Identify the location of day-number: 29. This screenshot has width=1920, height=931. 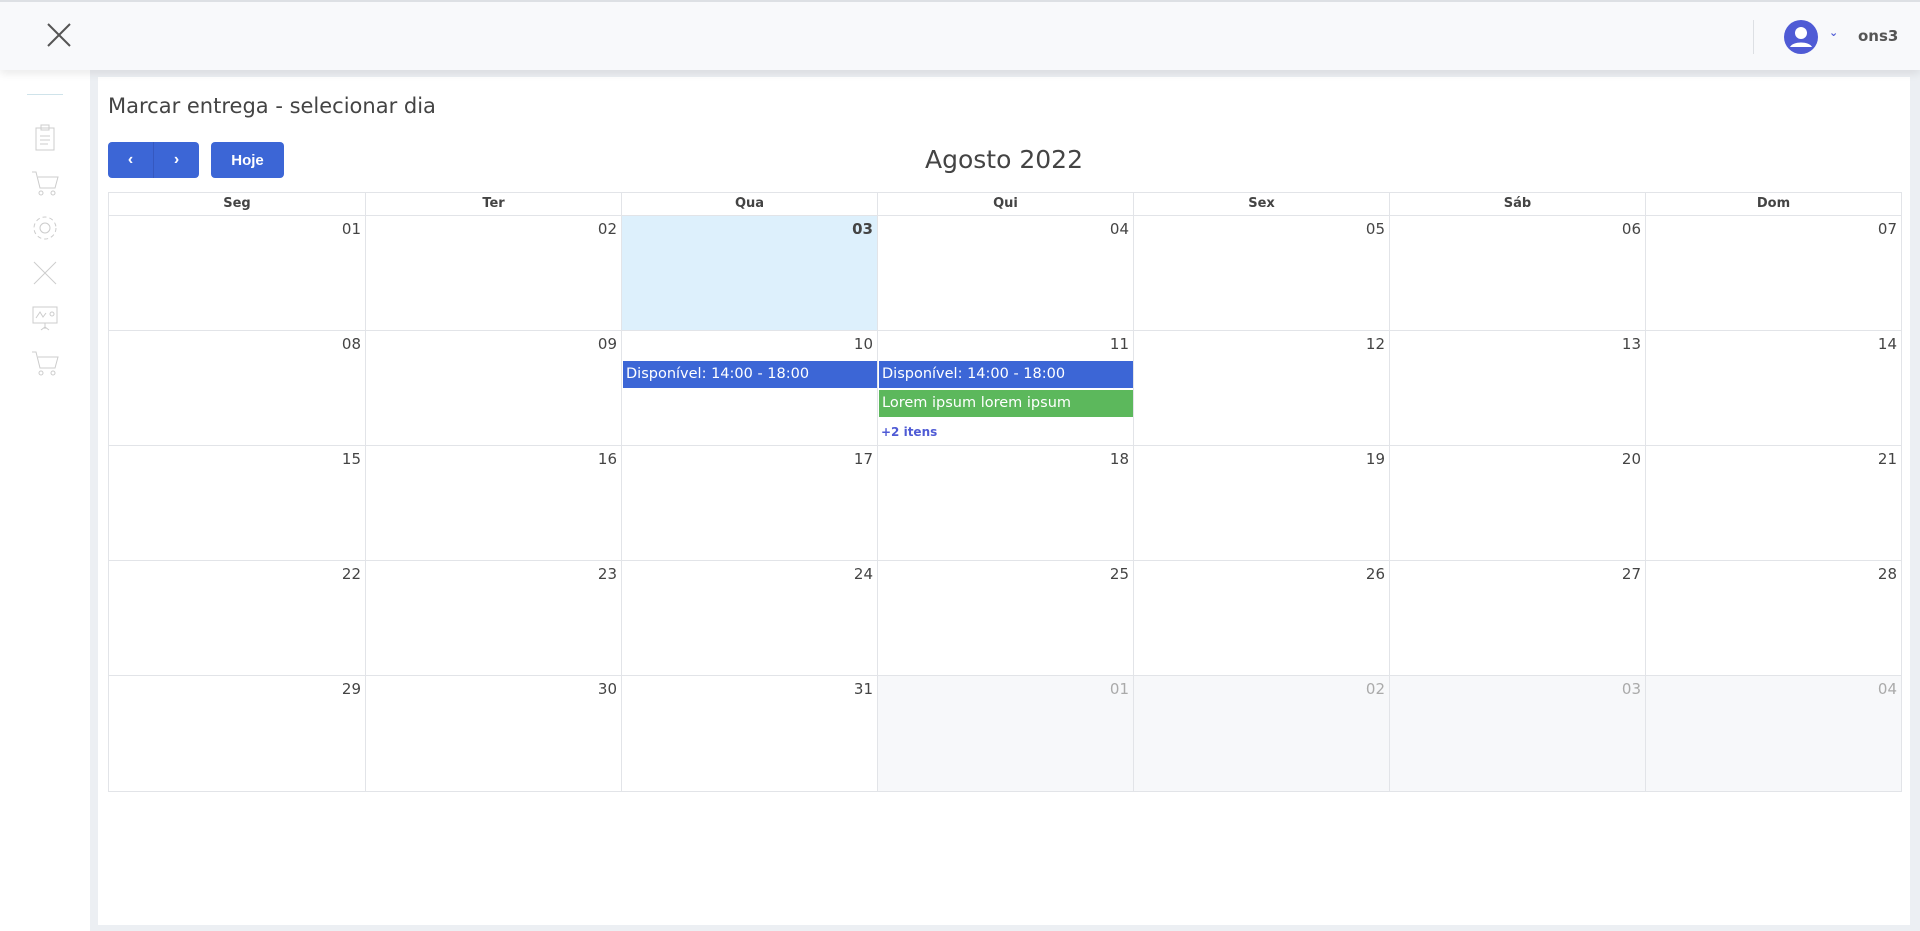
(351, 689).